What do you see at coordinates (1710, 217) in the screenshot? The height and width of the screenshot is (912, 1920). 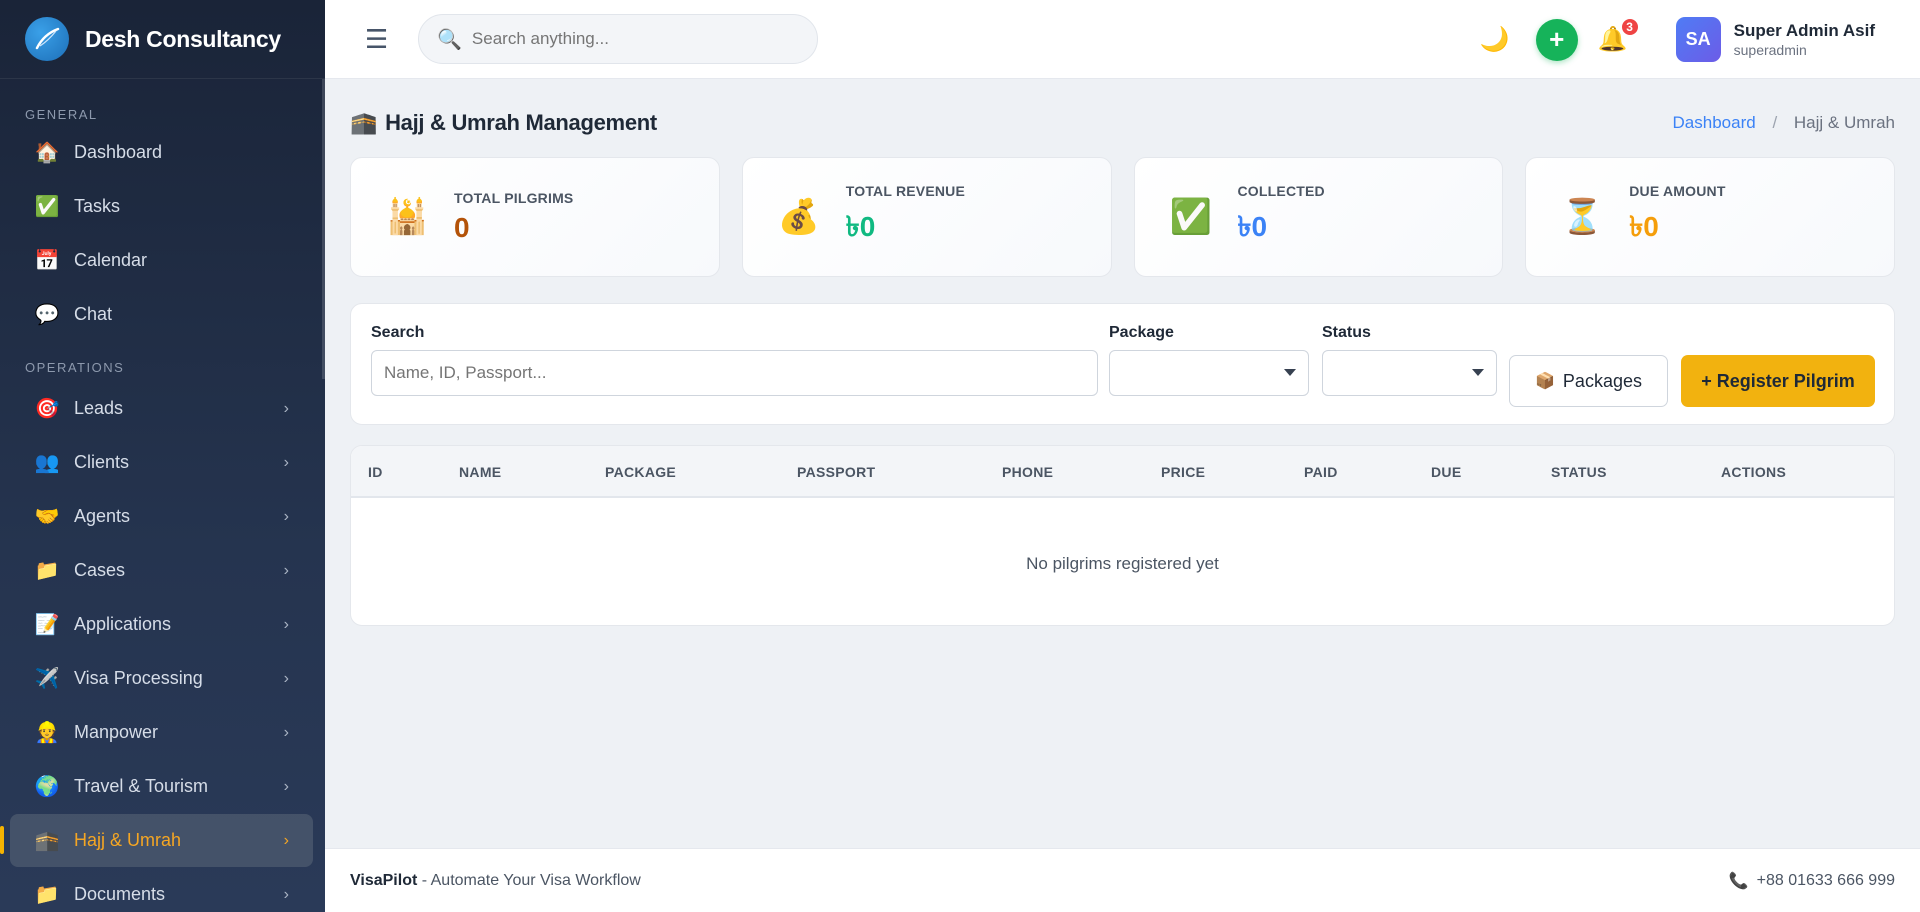 I see `stat-card: ⏳ DUE AMOUNT ৳0` at bounding box center [1710, 217].